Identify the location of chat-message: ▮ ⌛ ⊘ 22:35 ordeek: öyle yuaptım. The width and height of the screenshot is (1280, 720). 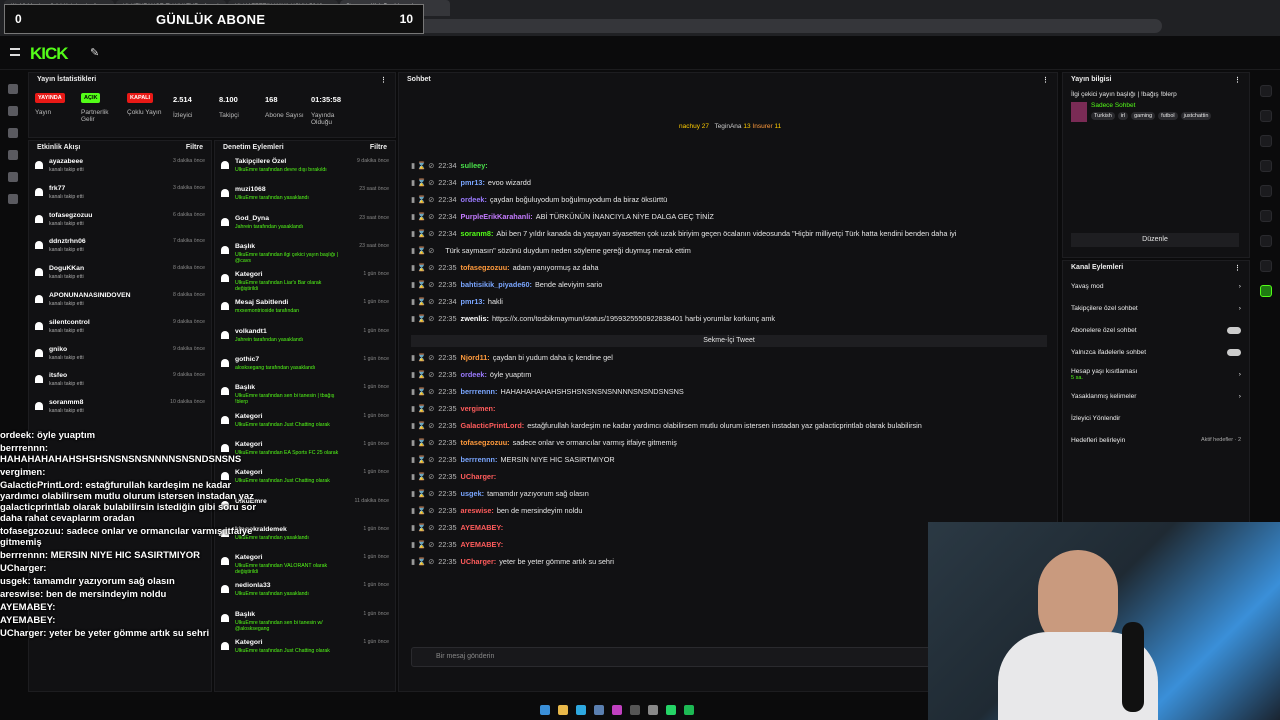
(724, 378).